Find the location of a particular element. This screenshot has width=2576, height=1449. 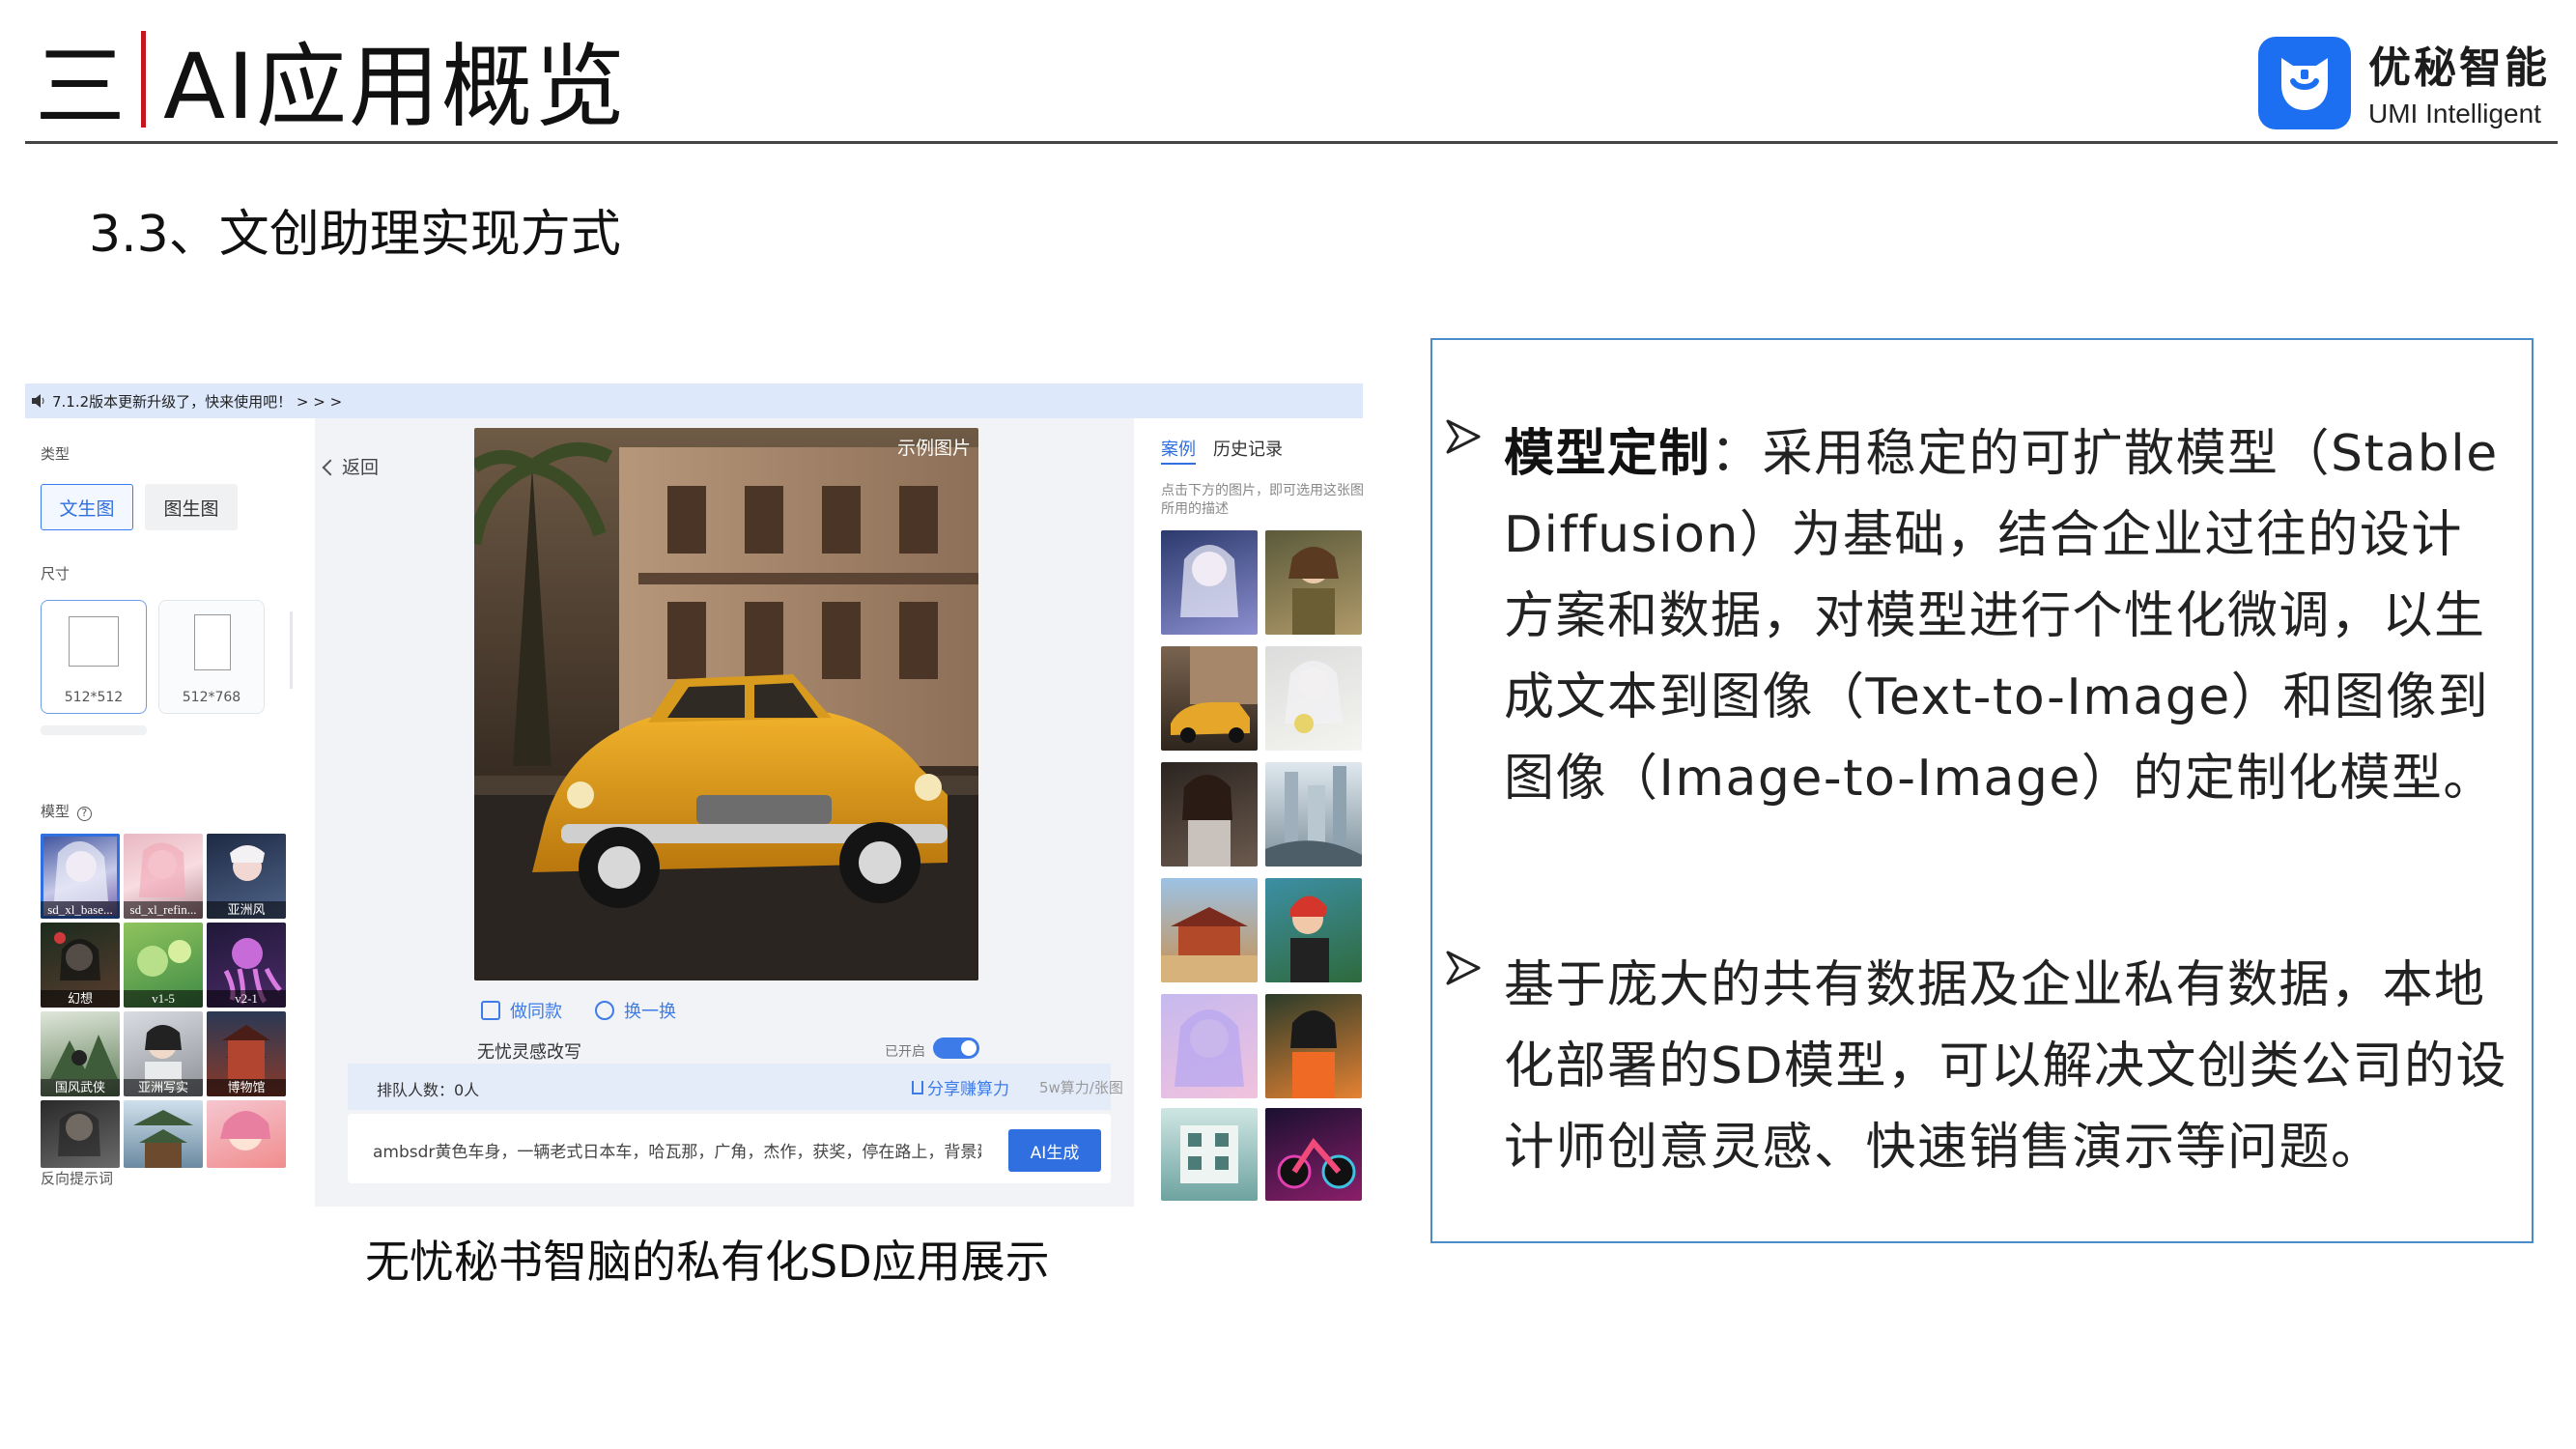

model-card: 国风武侠 is located at coordinates (80, 1053).